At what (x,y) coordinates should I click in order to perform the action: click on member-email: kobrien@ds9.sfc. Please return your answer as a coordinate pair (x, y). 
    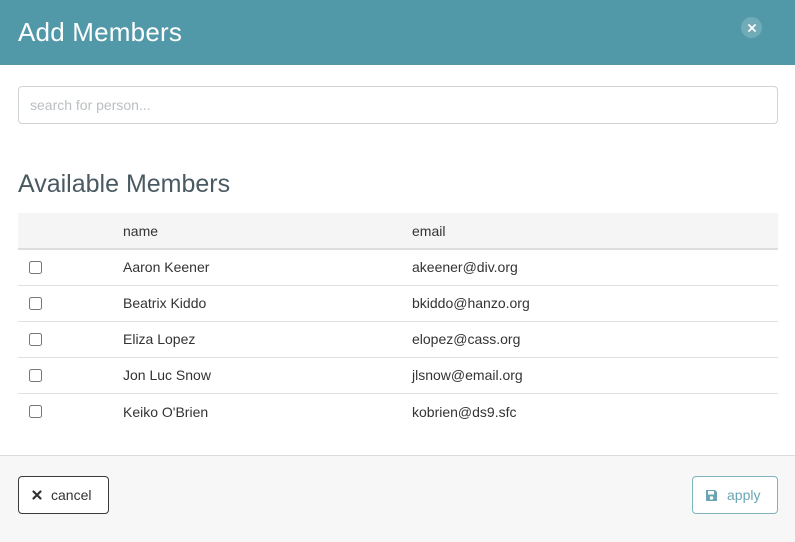
    Looking at the image, I should click on (464, 411).